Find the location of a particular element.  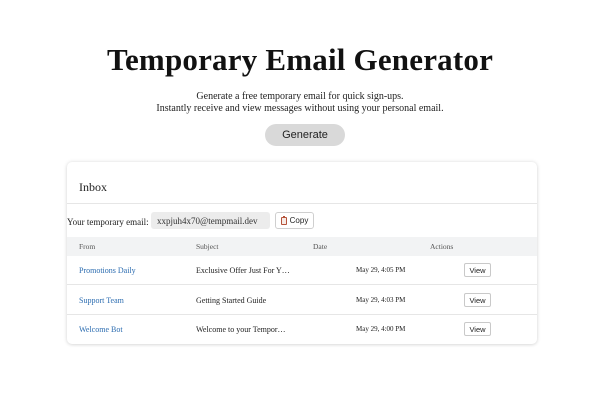

copy-button: Copy is located at coordinates (294, 220).